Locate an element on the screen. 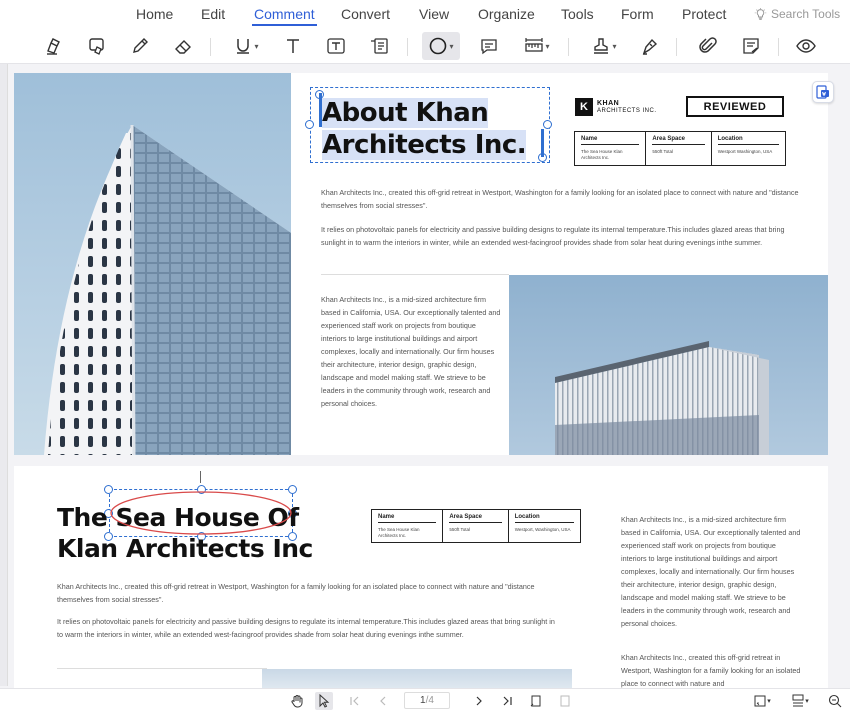 Image resolution: width=850 pixels, height=711 pixels. zoom-out-icon is located at coordinates (835, 701).